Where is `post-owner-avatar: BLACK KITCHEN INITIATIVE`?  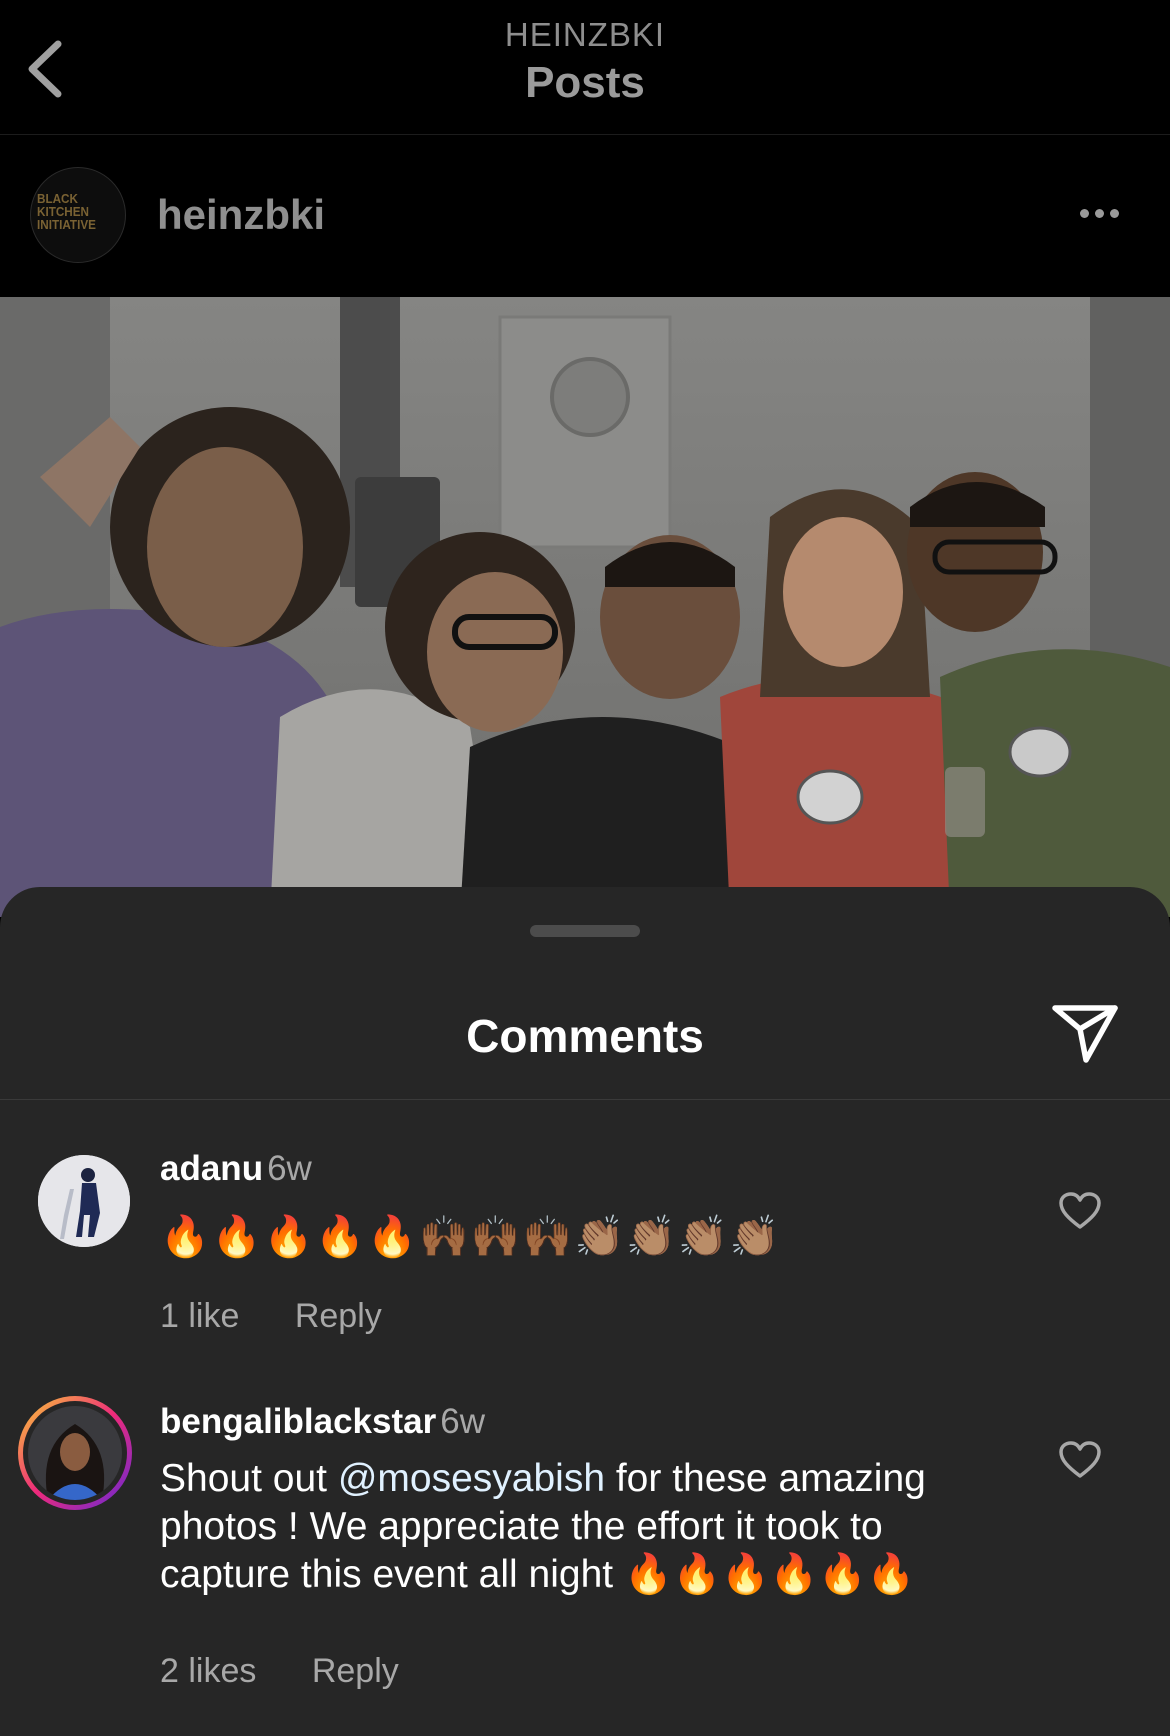
post-owner-avatar: BLACK KITCHEN INITIATIVE is located at coordinates (78, 215).